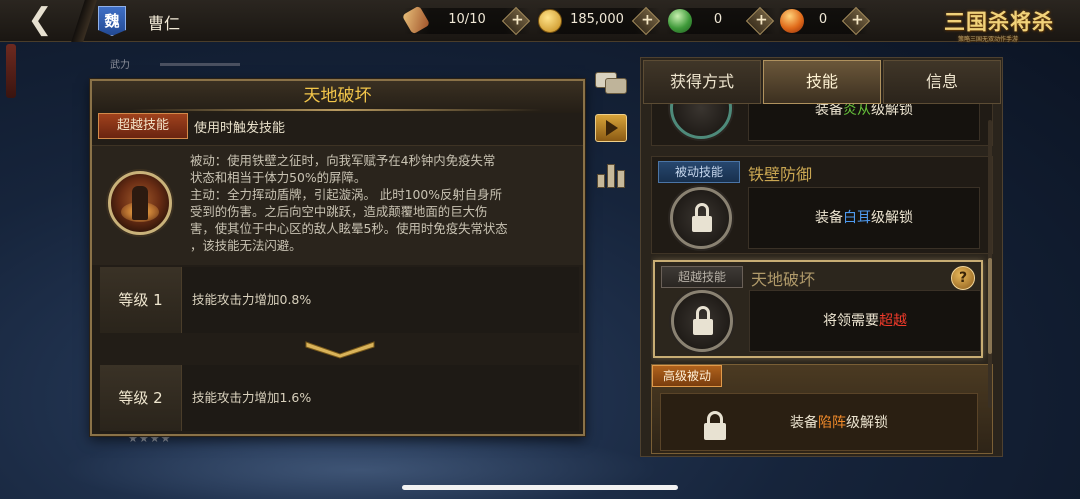  I want to click on tab-bar: 获得方式 技能 信息, so click(822, 81).